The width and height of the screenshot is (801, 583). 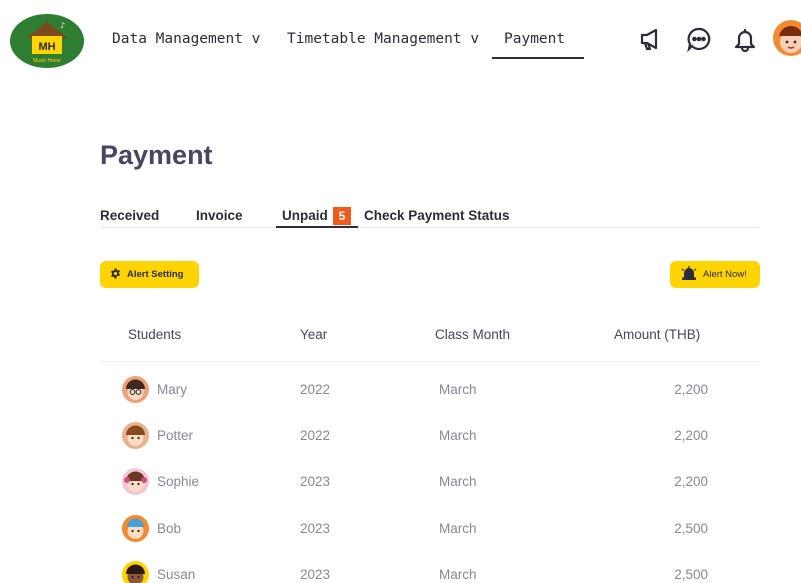 What do you see at coordinates (305, 215) in the screenshot?
I see `tab-unpaid: Unpaid` at bounding box center [305, 215].